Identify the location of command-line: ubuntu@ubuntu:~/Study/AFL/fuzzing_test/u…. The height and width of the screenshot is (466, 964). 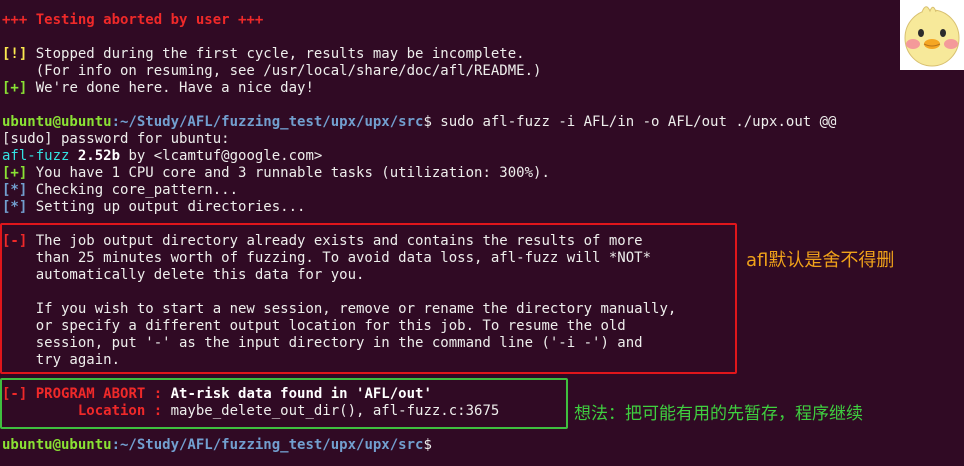
(483, 122).